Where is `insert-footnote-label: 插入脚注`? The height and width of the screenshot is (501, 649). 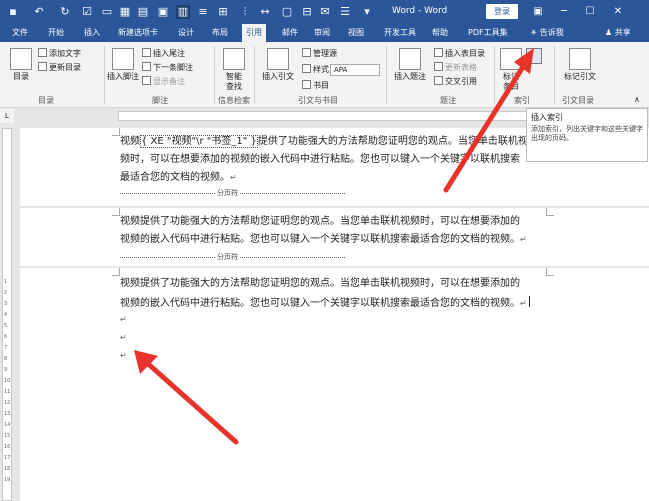
insert-footnote-label: 插入脚注 is located at coordinates (123, 76).